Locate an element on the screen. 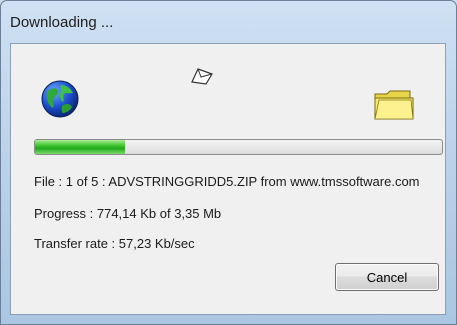 This screenshot has height=325, width=457. progress-info-text: Progress : 774,14 Kb of 3,35 Mb is located at coordinates (128, 213).